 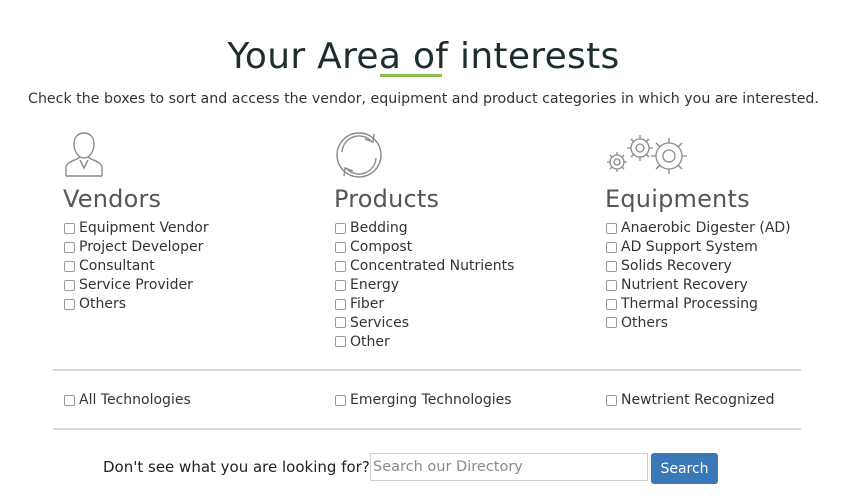 I want to click on equipment-option: Thermal Processing, so click(x=726, y=304).